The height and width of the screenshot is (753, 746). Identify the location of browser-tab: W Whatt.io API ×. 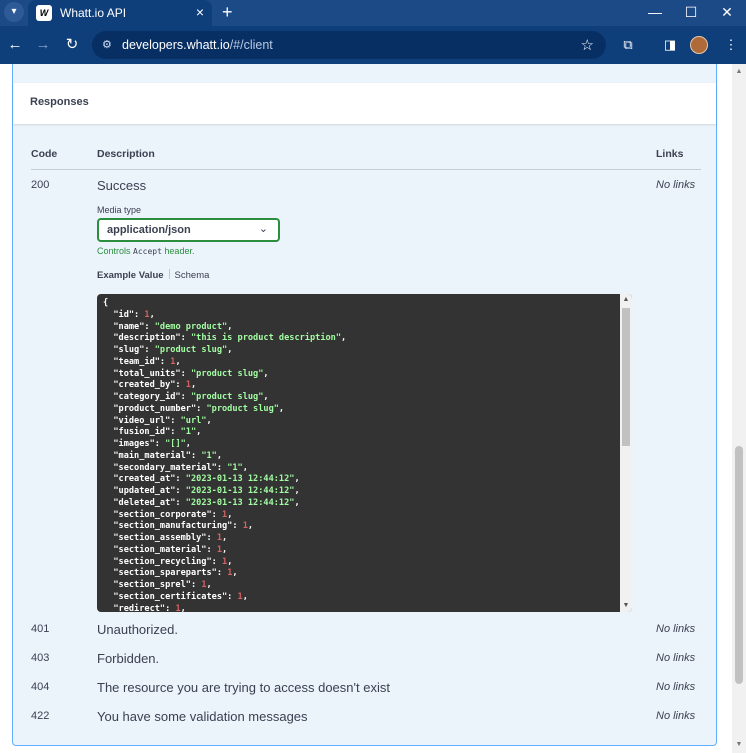
(120, 13).